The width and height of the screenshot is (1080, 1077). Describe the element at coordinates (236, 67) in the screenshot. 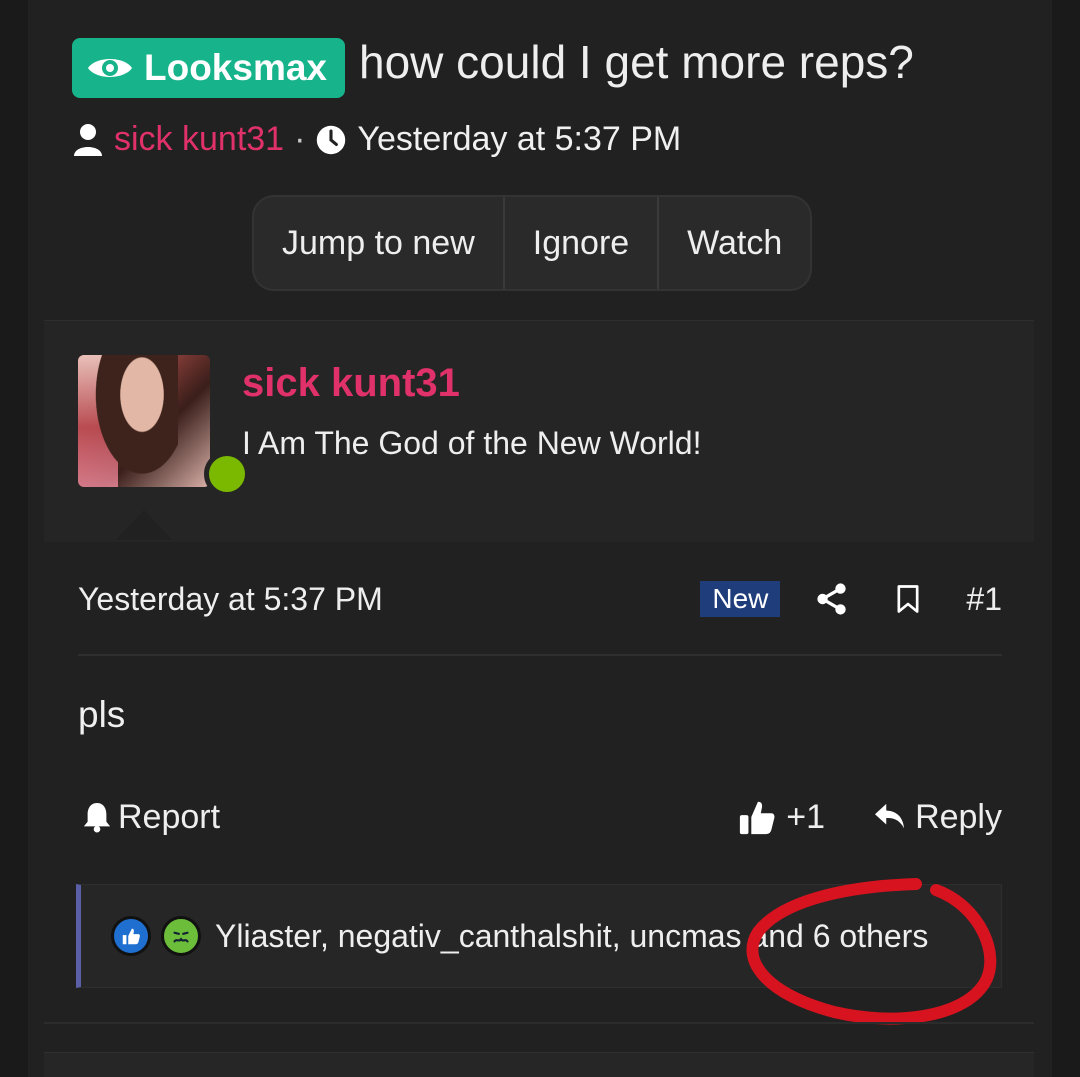

I see `prefix-label: Looksmax` at that location.